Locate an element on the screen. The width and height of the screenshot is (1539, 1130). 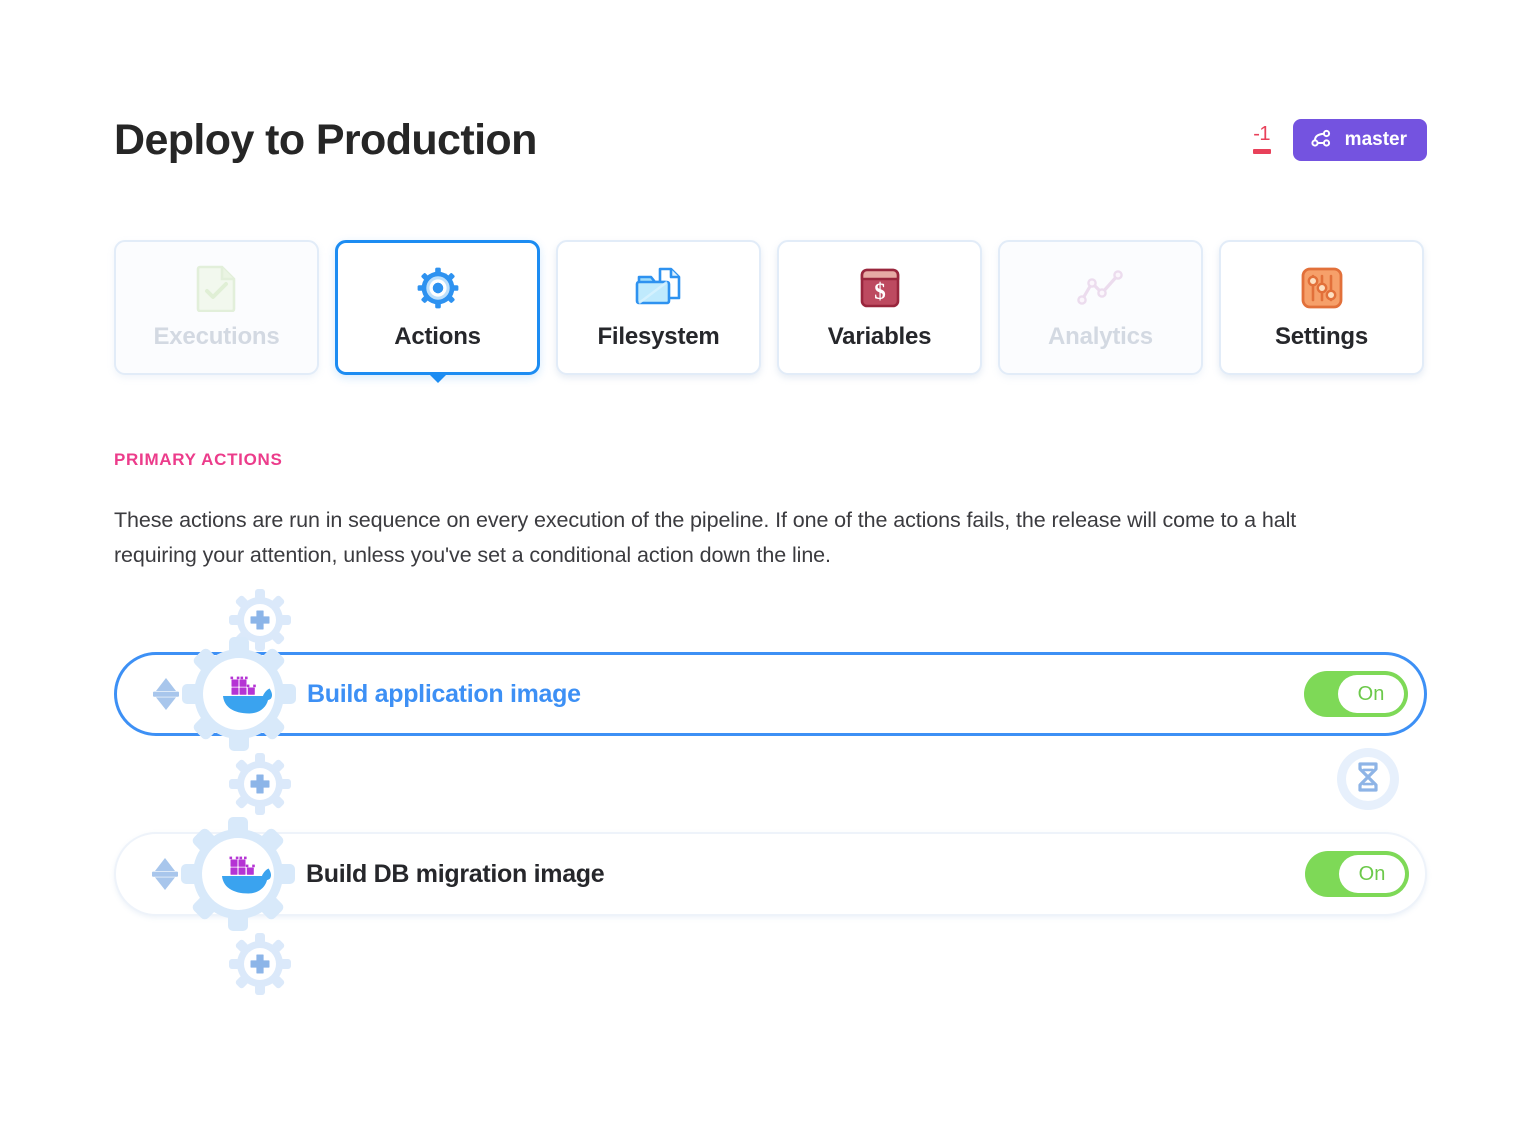
tab-executions: Executions is located at coordinates (216, 307).